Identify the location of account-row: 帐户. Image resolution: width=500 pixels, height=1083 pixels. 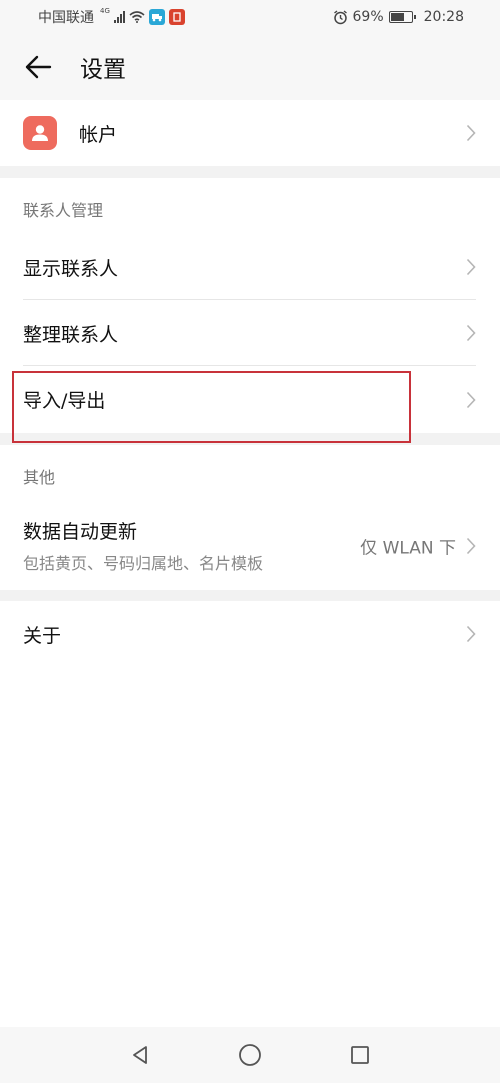
(250, 133).